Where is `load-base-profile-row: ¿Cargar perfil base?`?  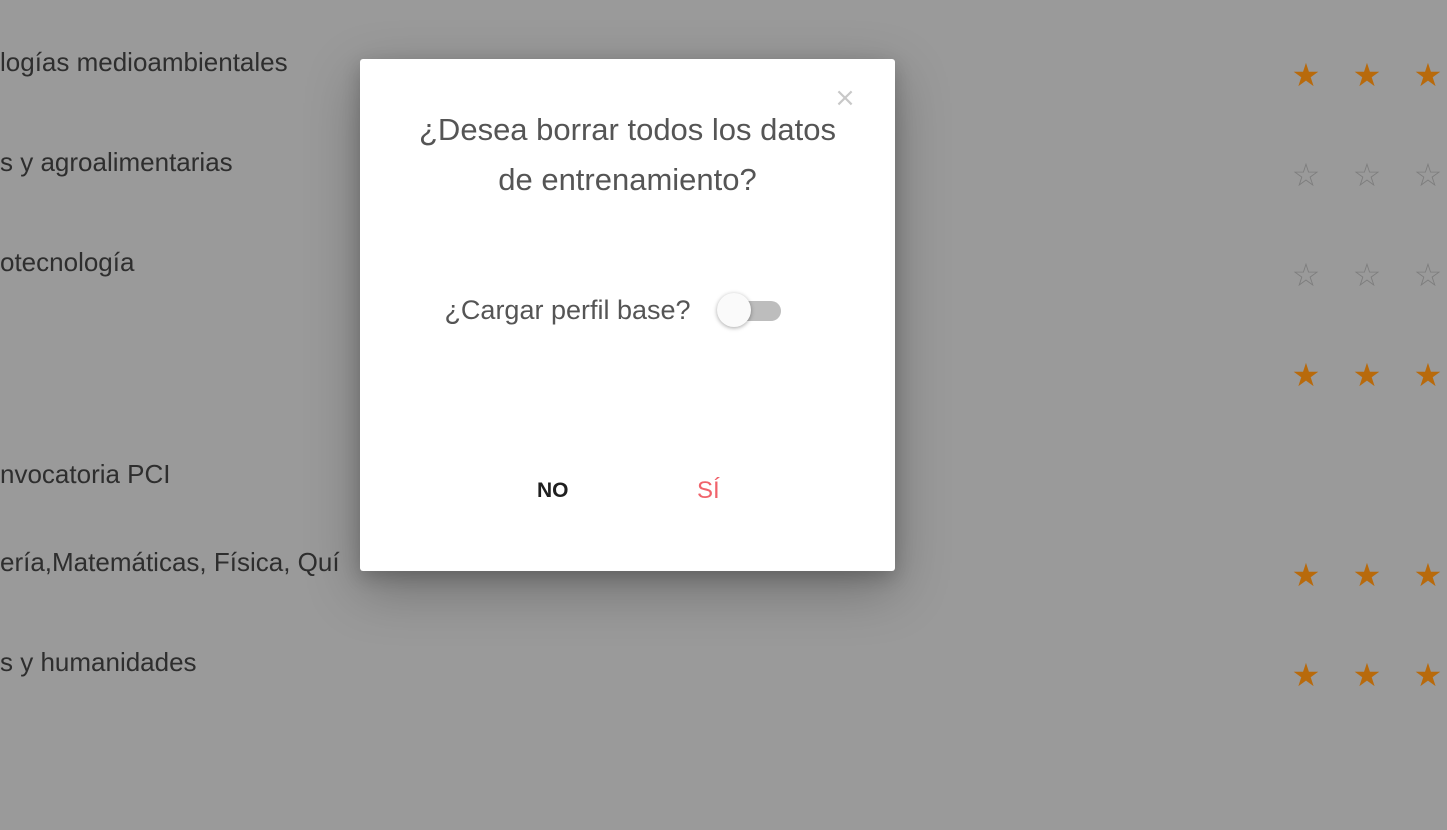
load-base-profile-row: ¿Cargar perfil base? is located at coordinates (627, 310).